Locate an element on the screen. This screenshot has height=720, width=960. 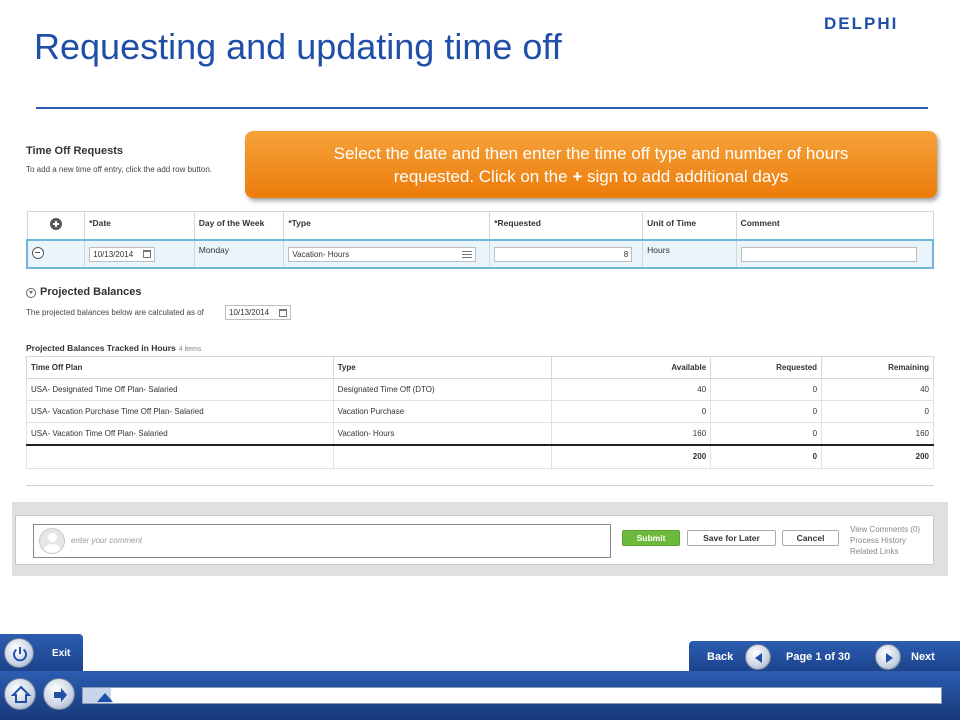
process-history-link: Process History is located at coordinates (885, 540).